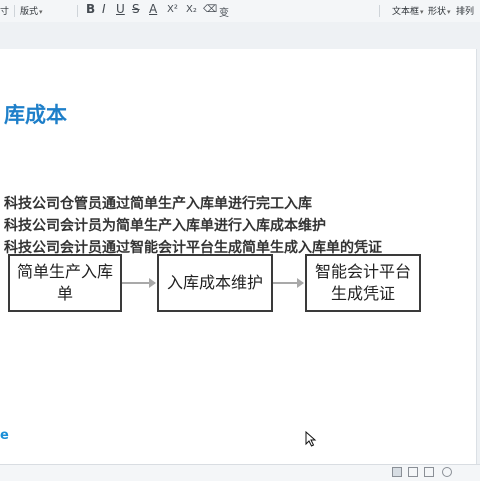 The image size is (480, 481). Describe the element at coordinates (224, 11) in the screenshot. I see `change-case-button: 变` at that location.